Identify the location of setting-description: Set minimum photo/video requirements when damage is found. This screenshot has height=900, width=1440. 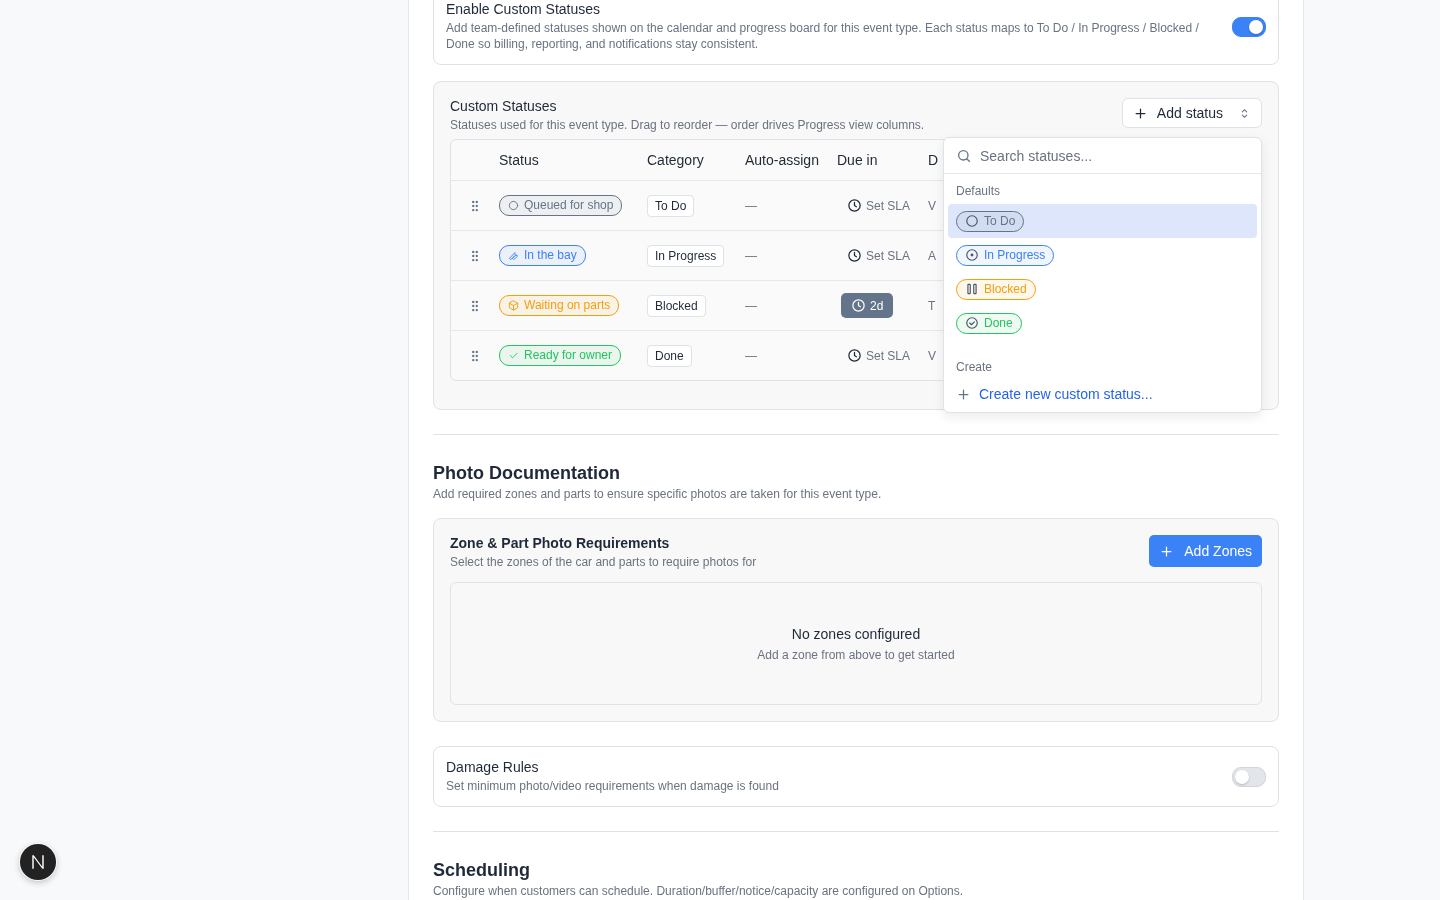
(612, 786).